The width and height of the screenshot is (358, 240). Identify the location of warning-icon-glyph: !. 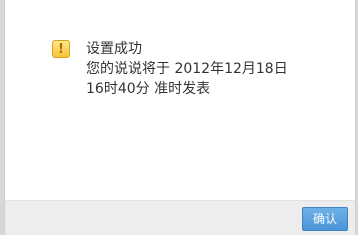
(61, 49).